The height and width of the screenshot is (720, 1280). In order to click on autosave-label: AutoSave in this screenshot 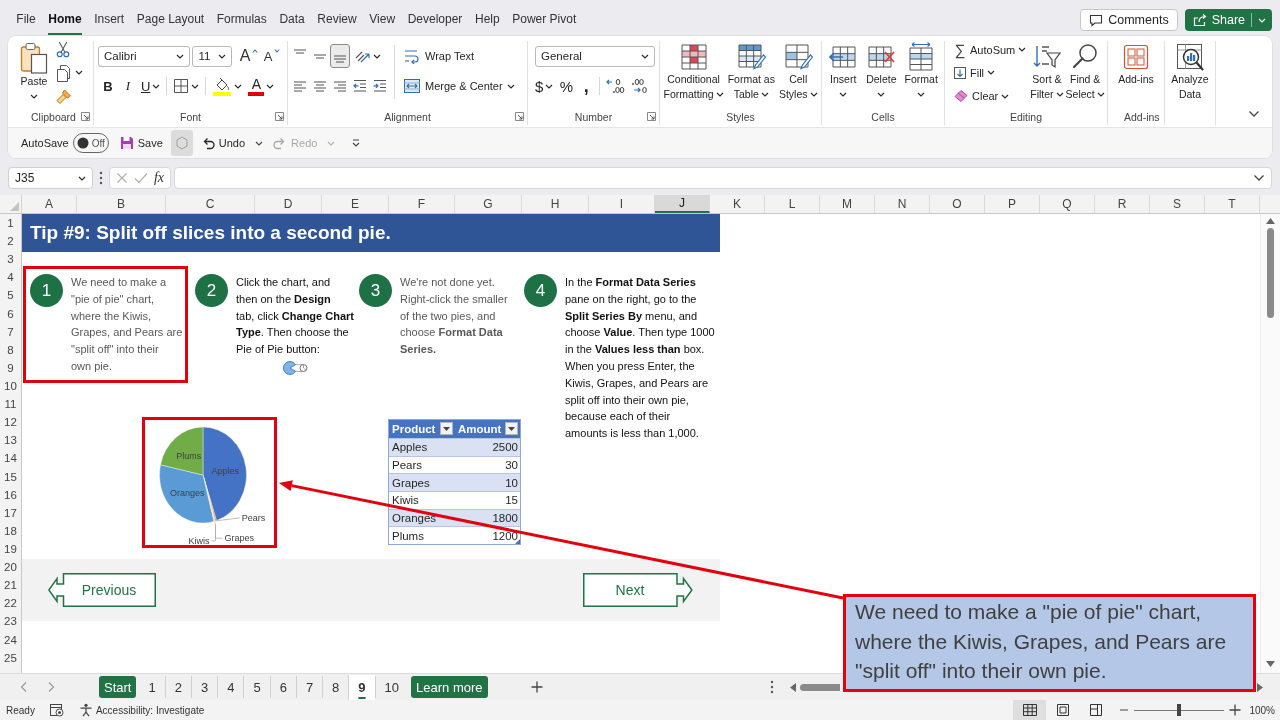, I will do `click(45, 143)`.